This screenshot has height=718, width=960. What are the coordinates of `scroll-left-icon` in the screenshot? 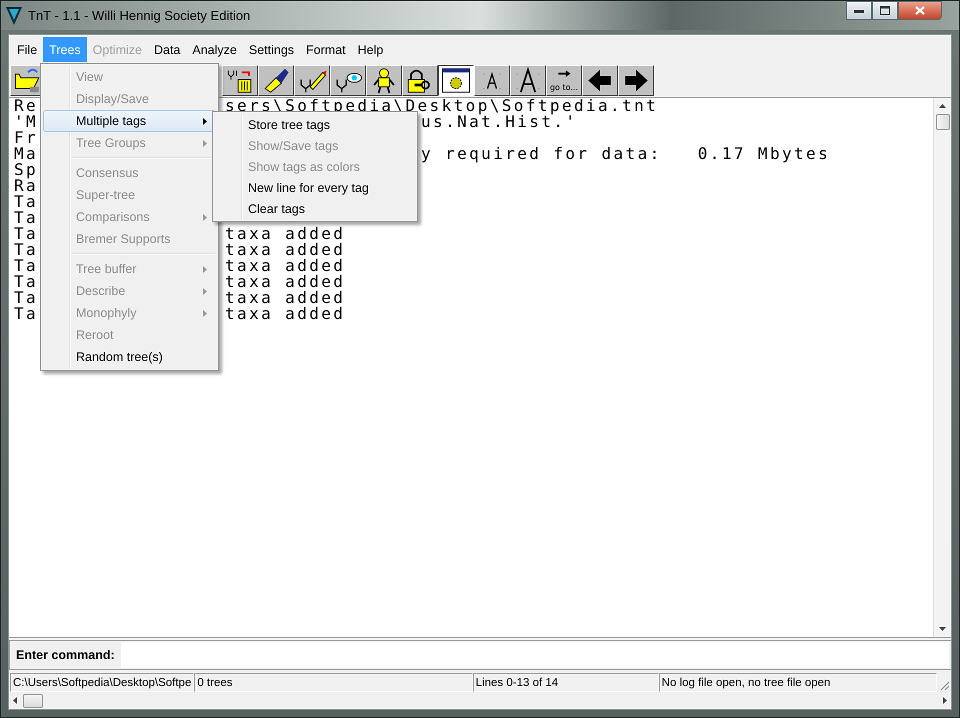 It's located at (15, 700).